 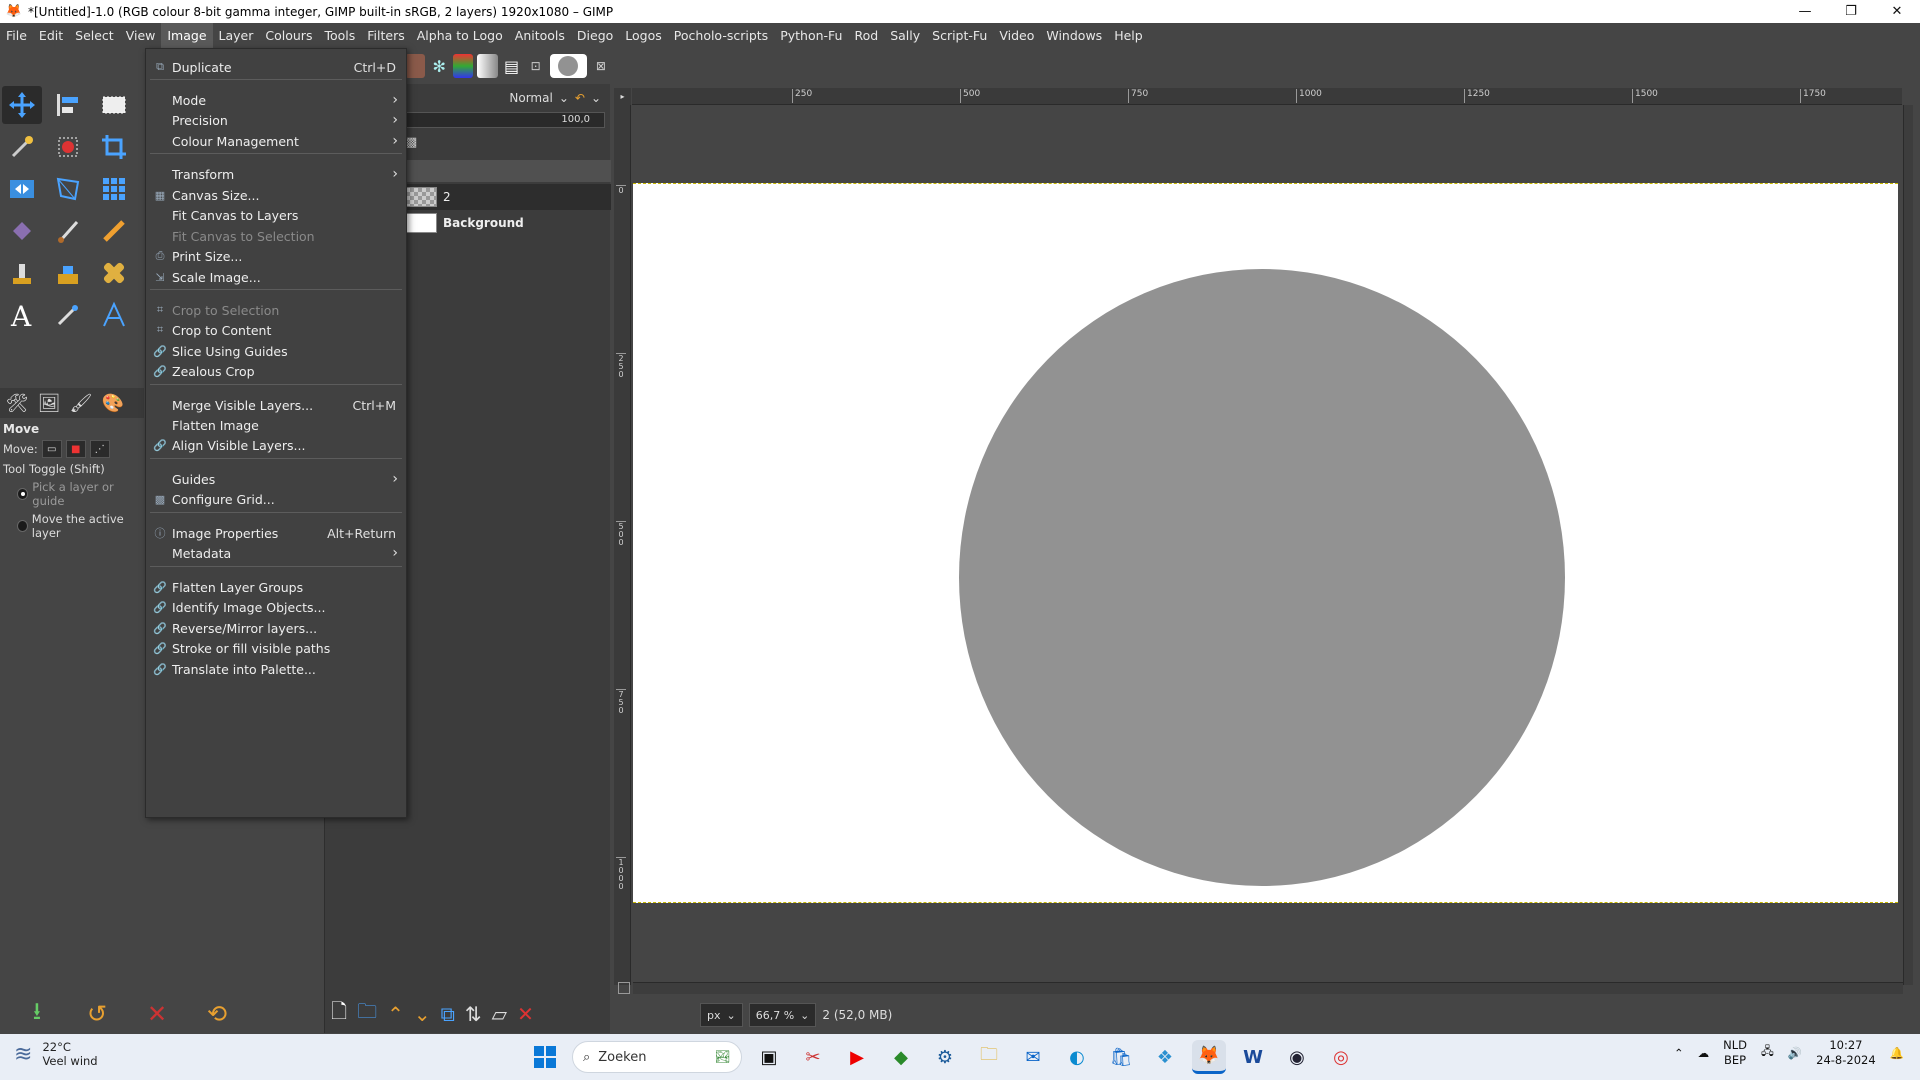 I want to click on save-tool-preset-icon: ⭳, so click(x=37, y=1014).